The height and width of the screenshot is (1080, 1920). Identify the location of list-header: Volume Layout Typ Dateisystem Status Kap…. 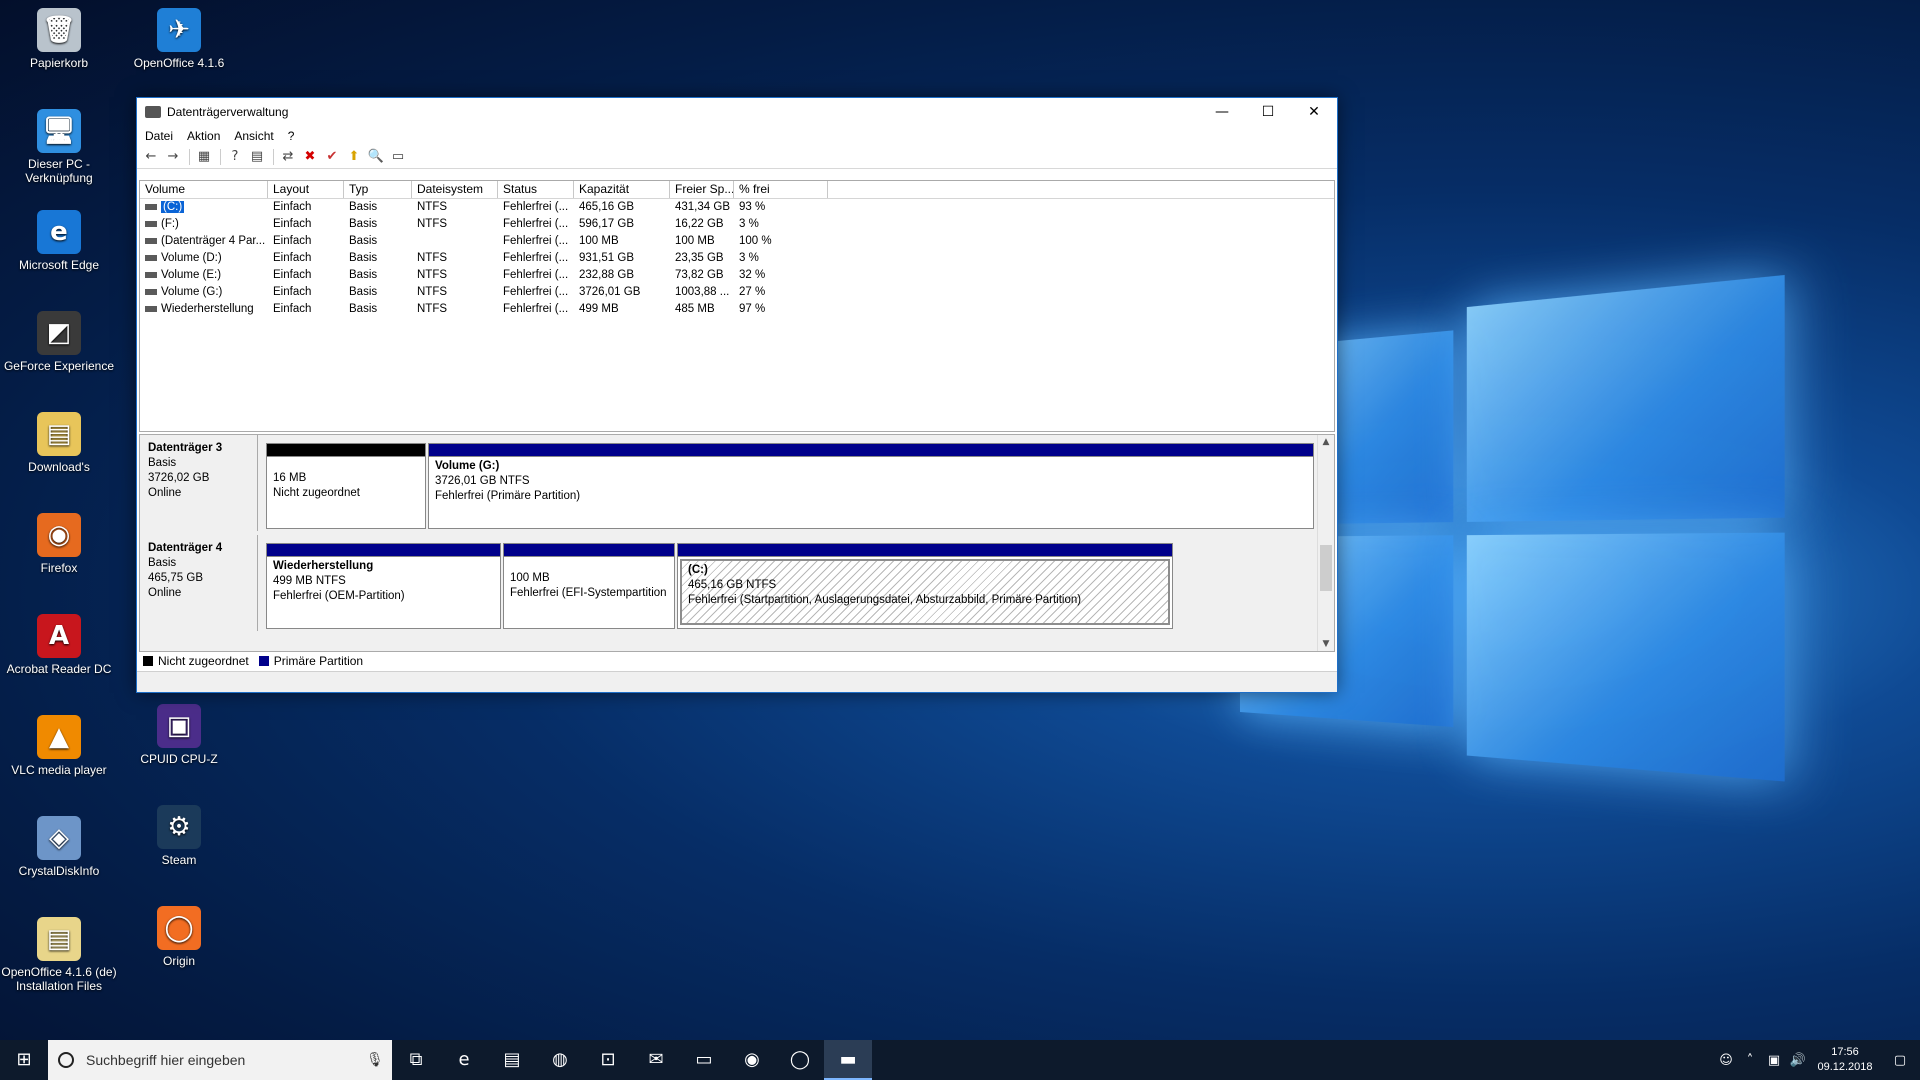
(737, 190).